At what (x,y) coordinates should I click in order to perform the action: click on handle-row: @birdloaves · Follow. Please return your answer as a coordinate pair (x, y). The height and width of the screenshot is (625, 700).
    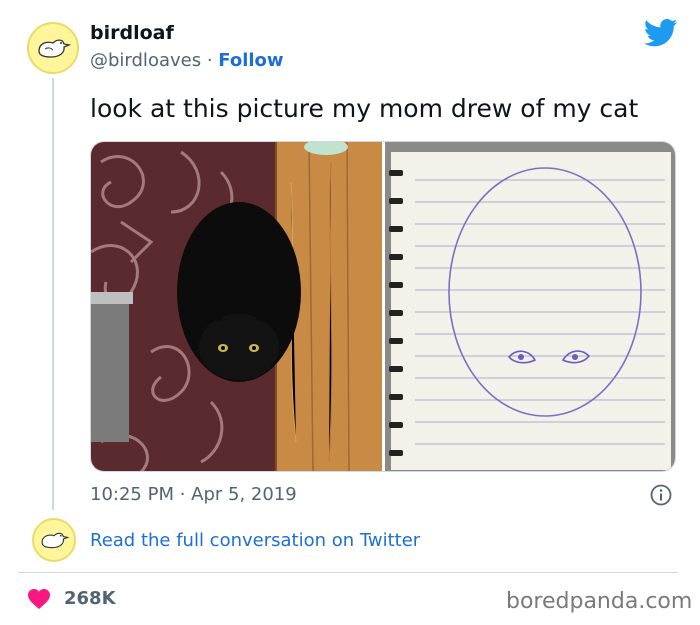
    Looking at the image, I should click on (187, 60).